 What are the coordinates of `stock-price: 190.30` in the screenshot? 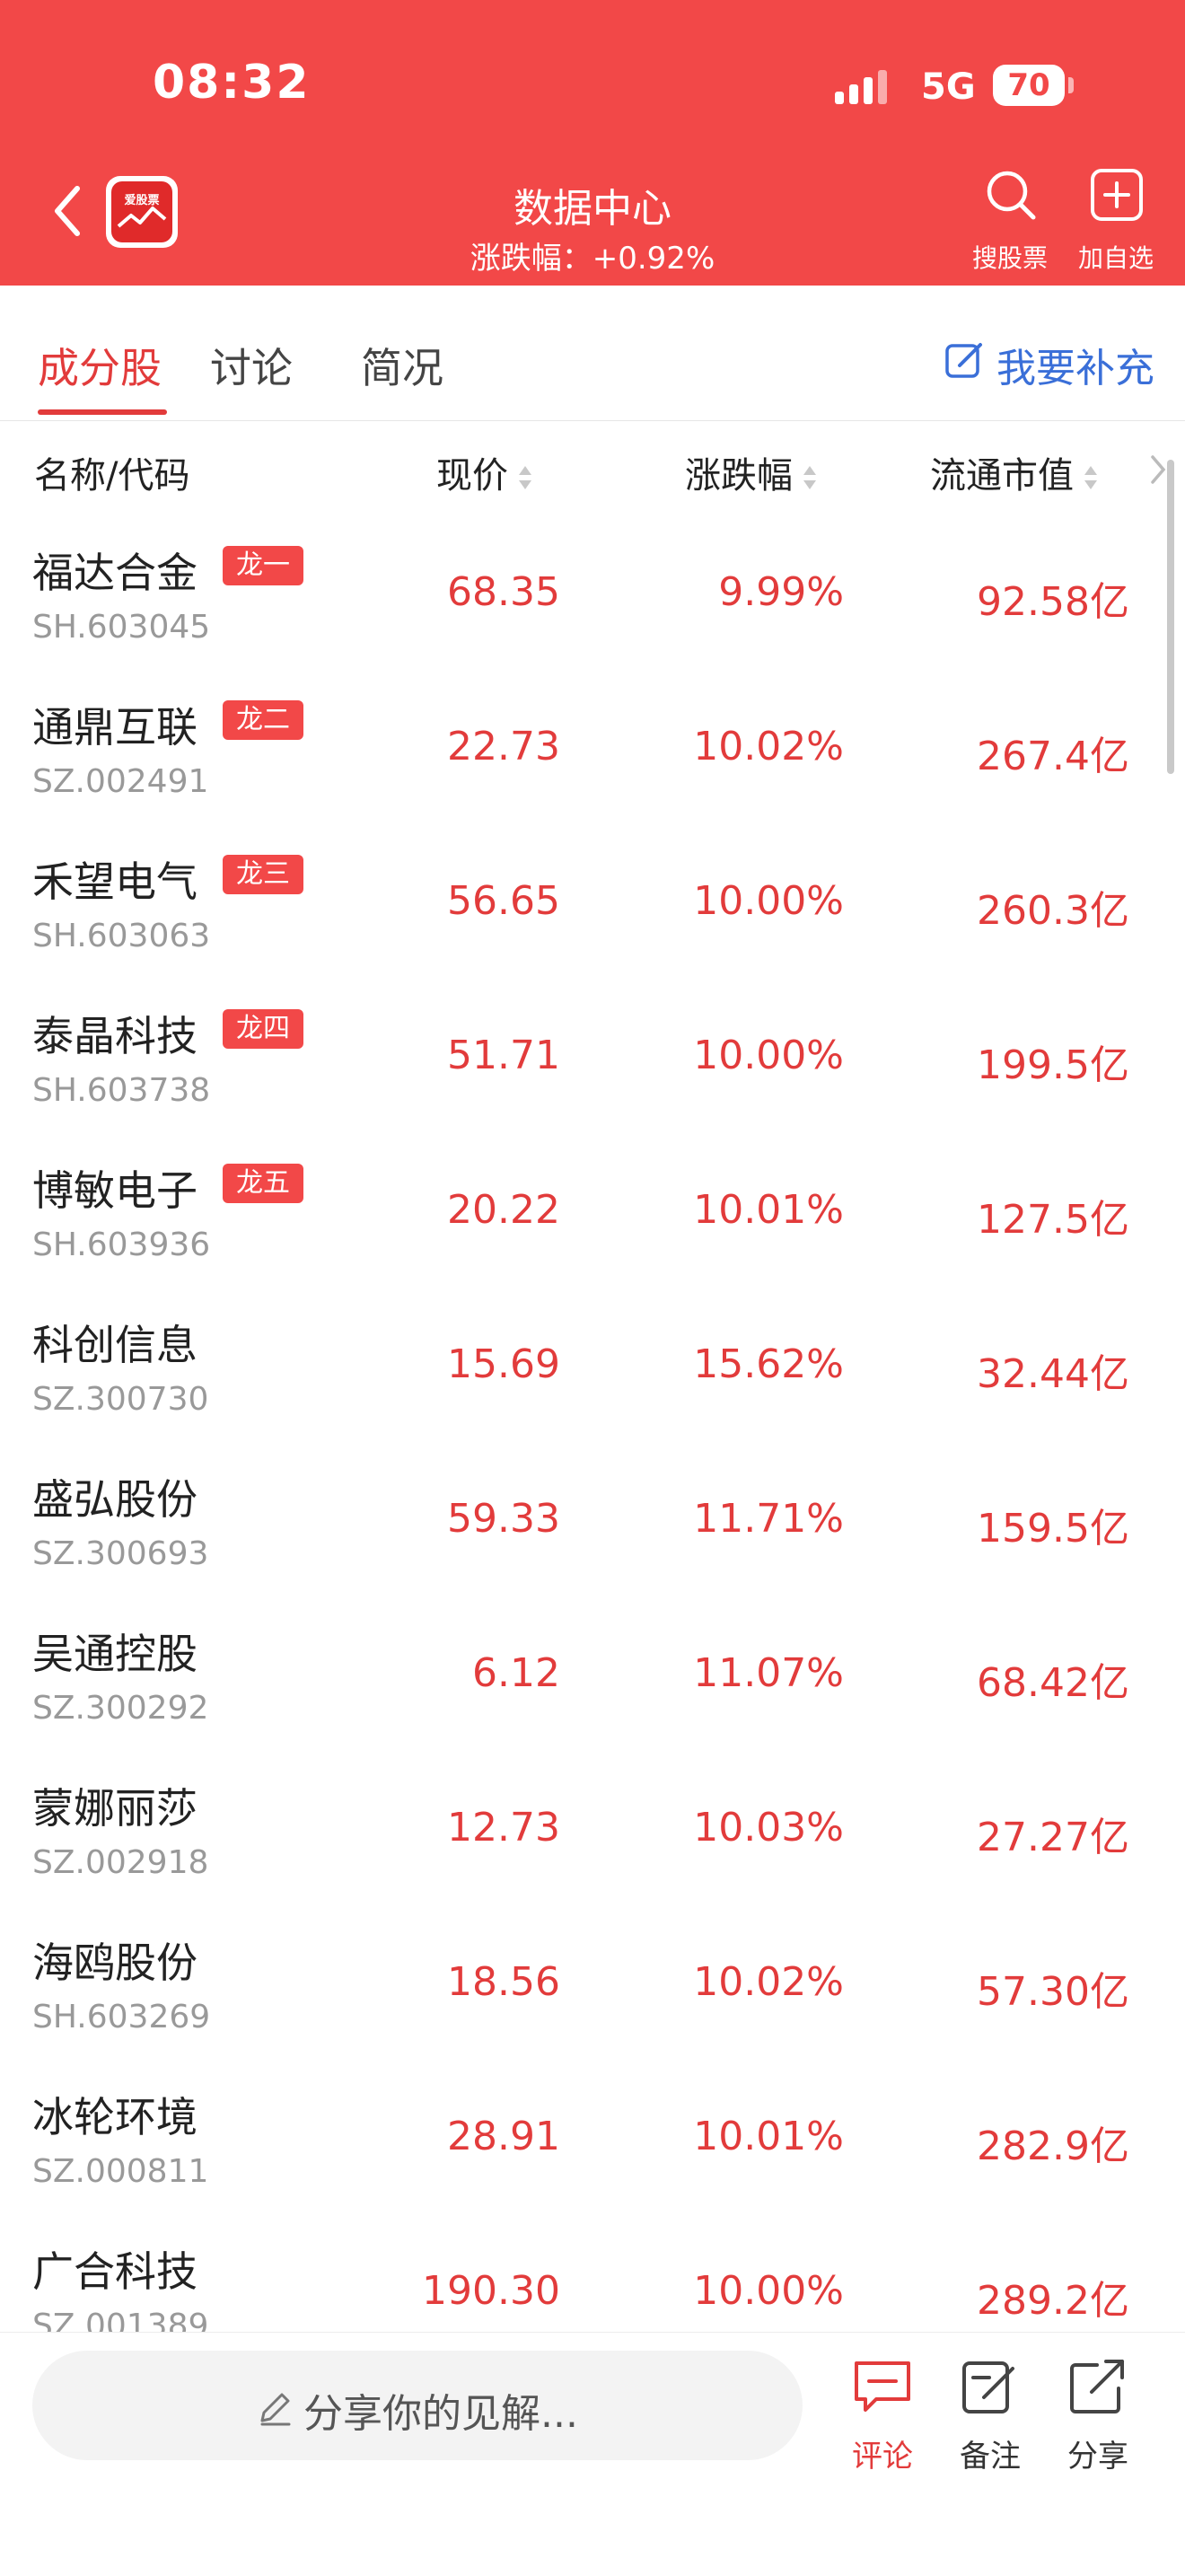 It's located at (491, 2291).